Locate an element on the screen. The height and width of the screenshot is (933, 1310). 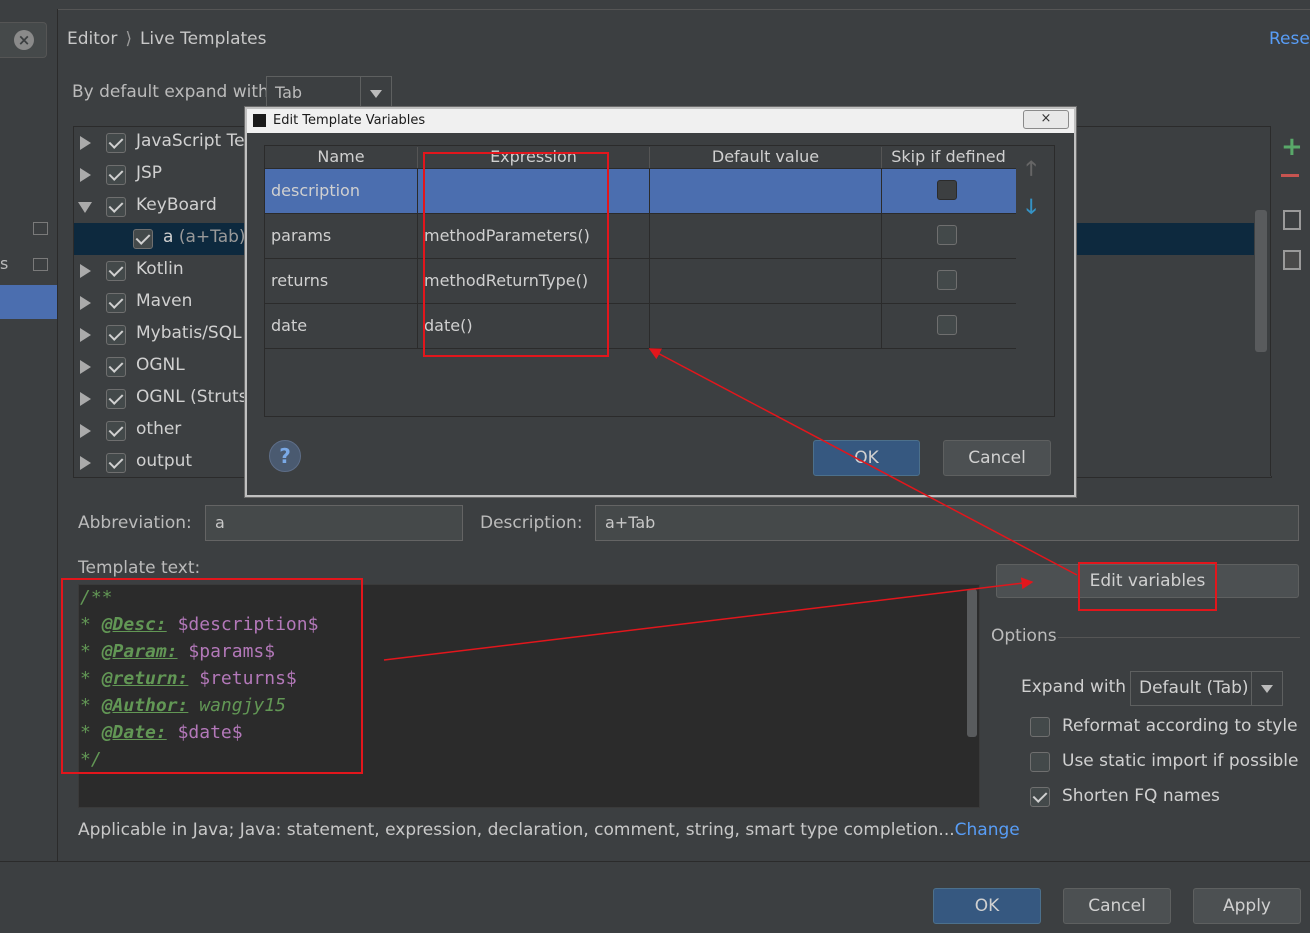
variable-name-cell-text: date is located at coordinates (289, 325).